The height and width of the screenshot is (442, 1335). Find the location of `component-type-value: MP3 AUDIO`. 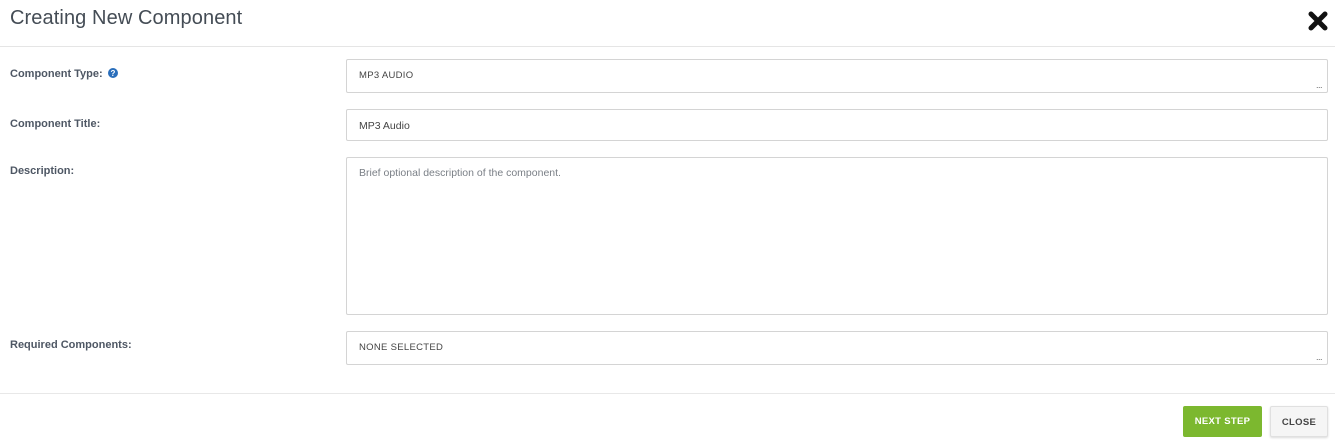

component-type-value: MP3 AUDIO is located at coordinates (386, 75).